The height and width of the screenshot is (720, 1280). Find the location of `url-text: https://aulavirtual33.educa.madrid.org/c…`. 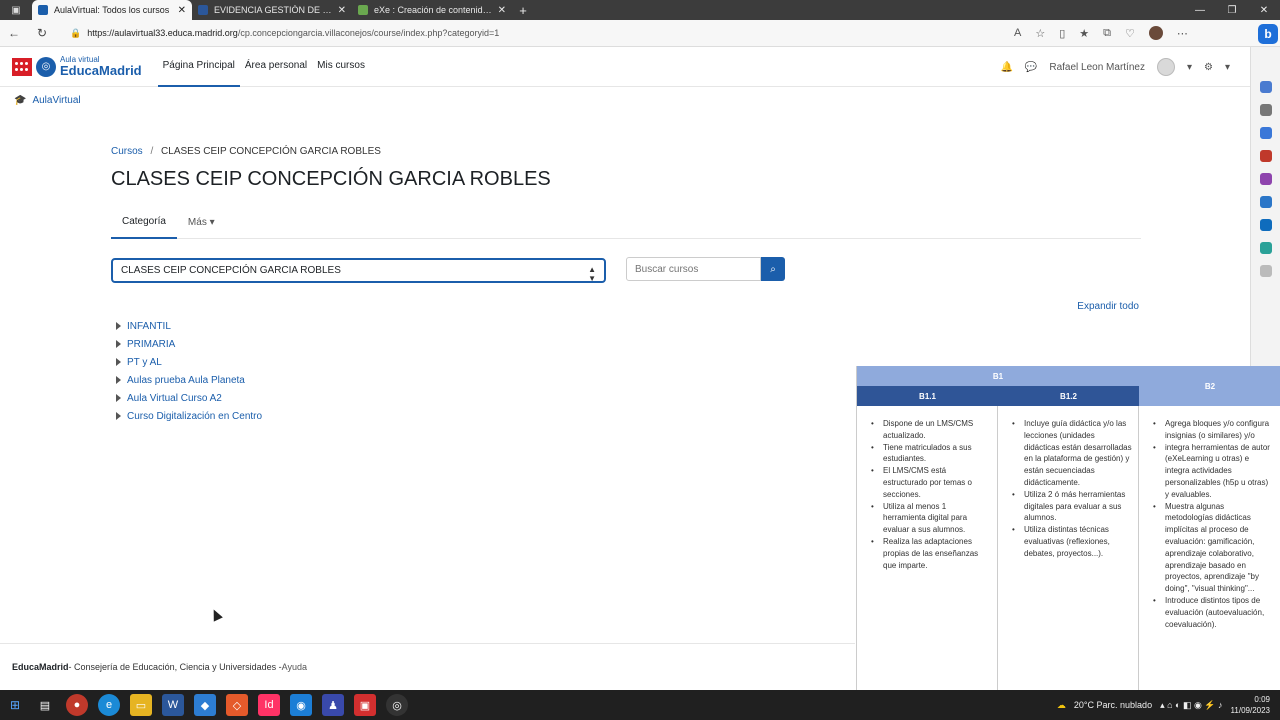

url-text: https://aulavirtual33.educa.madrid.org/c… is located at coordinates (293, 33).